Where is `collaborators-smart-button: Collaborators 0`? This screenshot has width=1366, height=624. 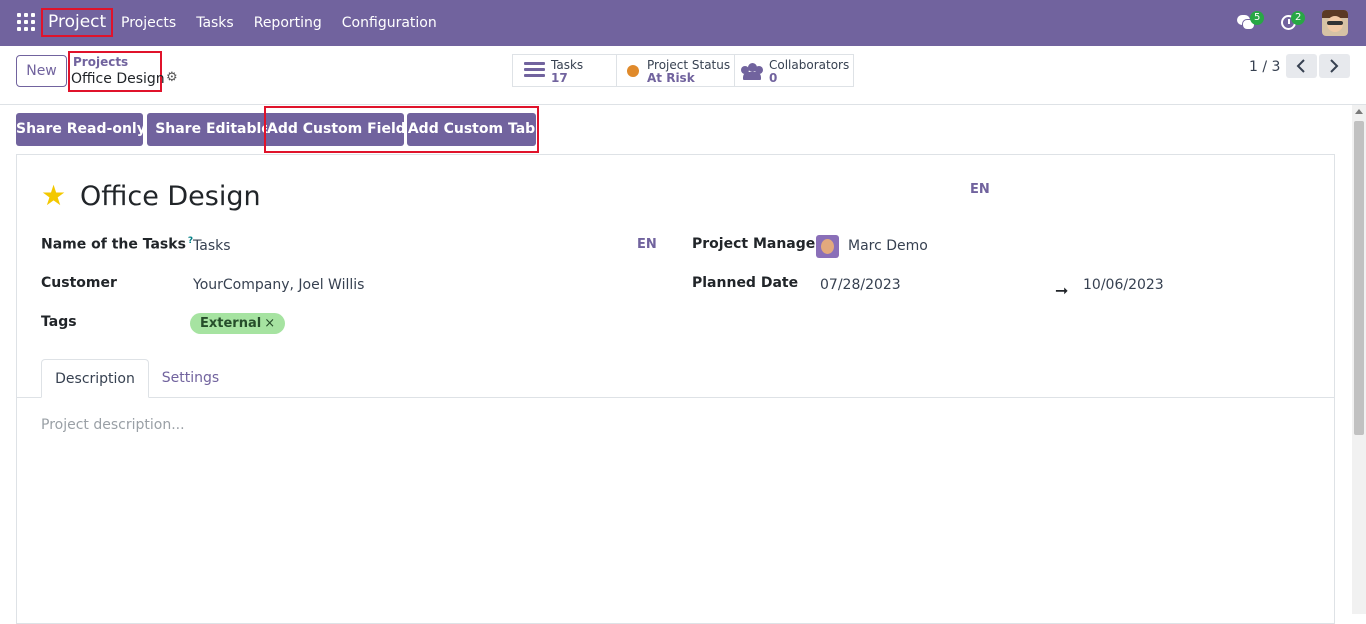
collaborators-smart-button: Collaborators 0 is located at coordinates (794, 70).